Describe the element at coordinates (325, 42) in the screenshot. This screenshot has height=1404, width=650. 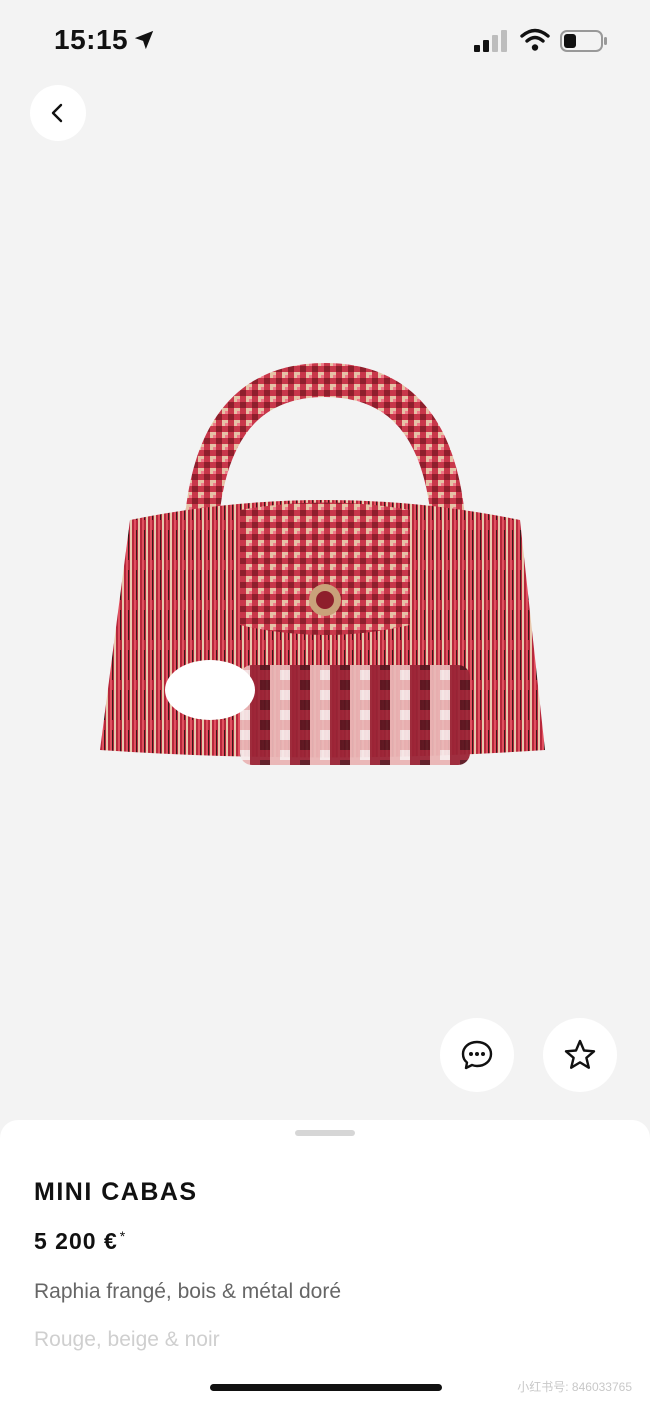
I see `status-bar: 15:15` at that location.